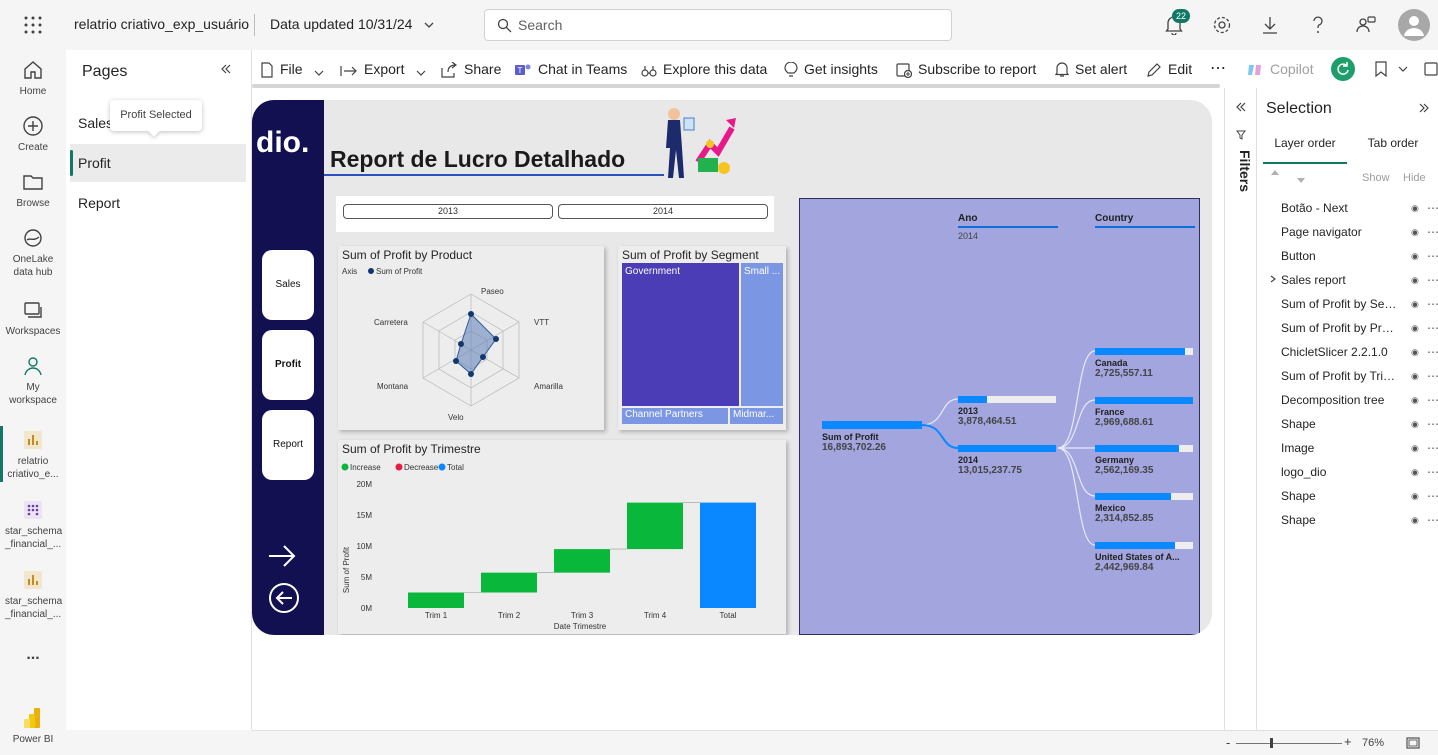 This screenshot has height=755, width=1438. What do you see at coordinates (1144, 557) in the screenshot?
I see `decomp-country-node: United States of A... 2,442,969.84` at bounding box center [1144, 557].